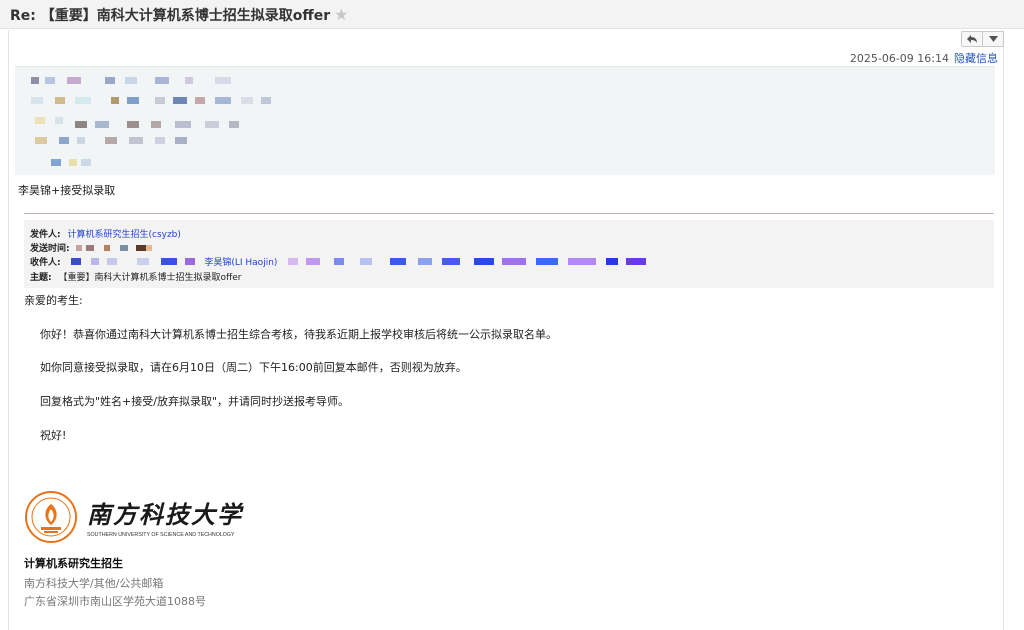 The height and width of the screenshot is (630, 1024). Describe the element at coordinates (73, 563) in the screenshot. I see `signature-name: 计算机系研究生招生` at that location.